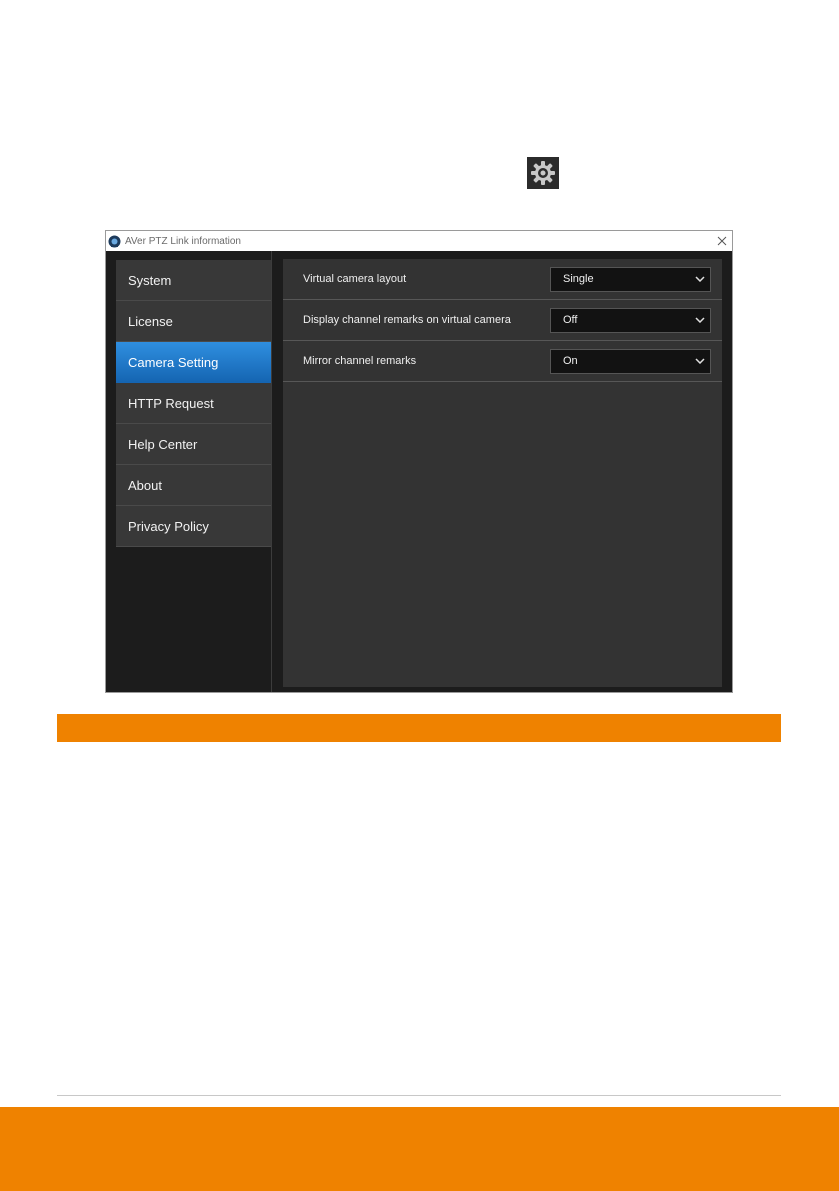 This screenshot has height=1191, width=839. I want to click on sidebar-item-privacy-policy: Privacy Policy, so click(193, 526).